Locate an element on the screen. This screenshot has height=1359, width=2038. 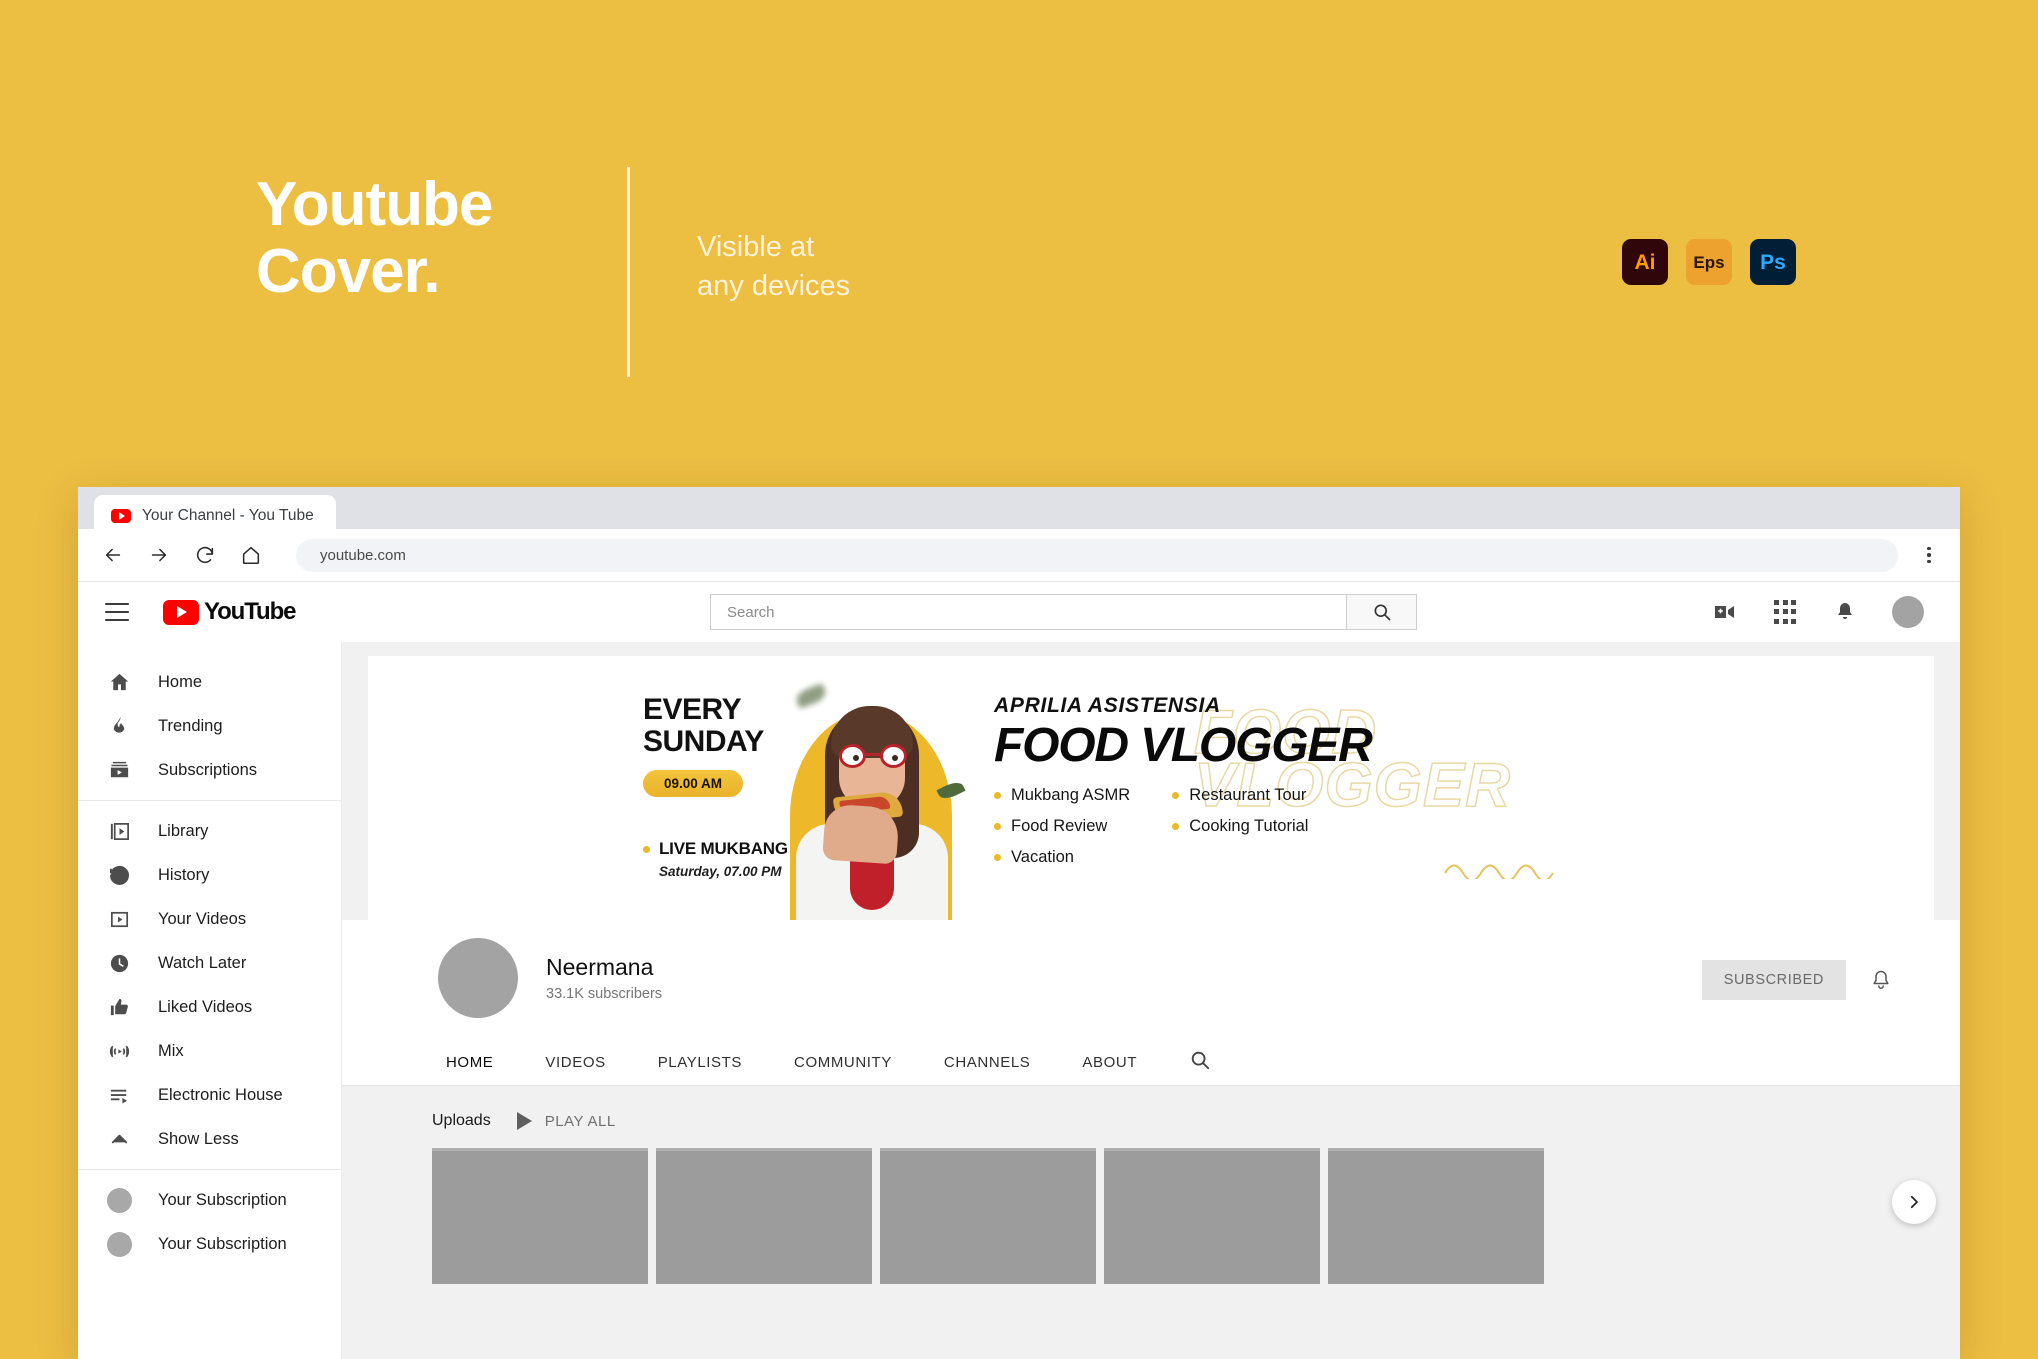
search-bar is located at coordinates (1063, 612).